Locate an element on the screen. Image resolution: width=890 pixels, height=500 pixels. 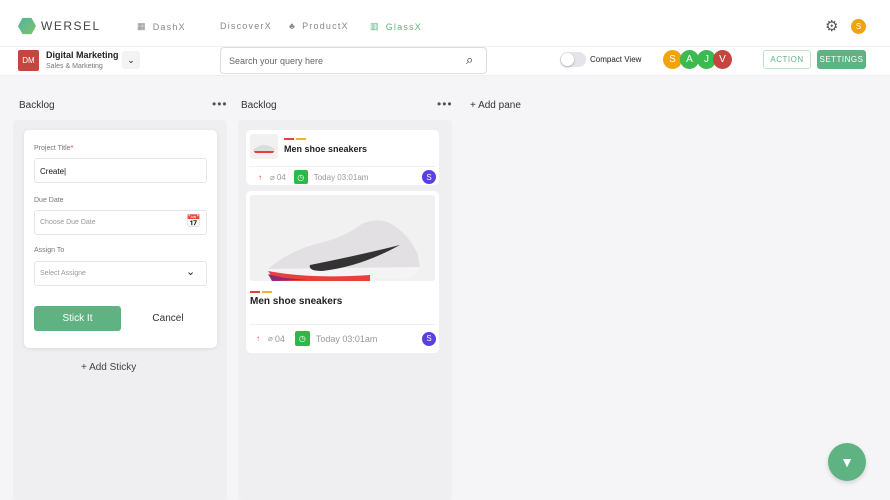
nav-dashx: ▦ DashX is located at coordinates (161, 26).